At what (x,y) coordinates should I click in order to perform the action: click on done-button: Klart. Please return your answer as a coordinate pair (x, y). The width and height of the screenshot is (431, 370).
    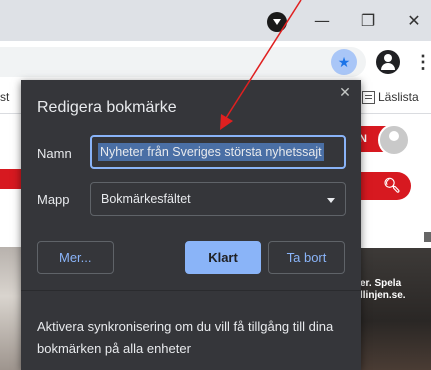
    Looking at the image, I should click on (223, 257).